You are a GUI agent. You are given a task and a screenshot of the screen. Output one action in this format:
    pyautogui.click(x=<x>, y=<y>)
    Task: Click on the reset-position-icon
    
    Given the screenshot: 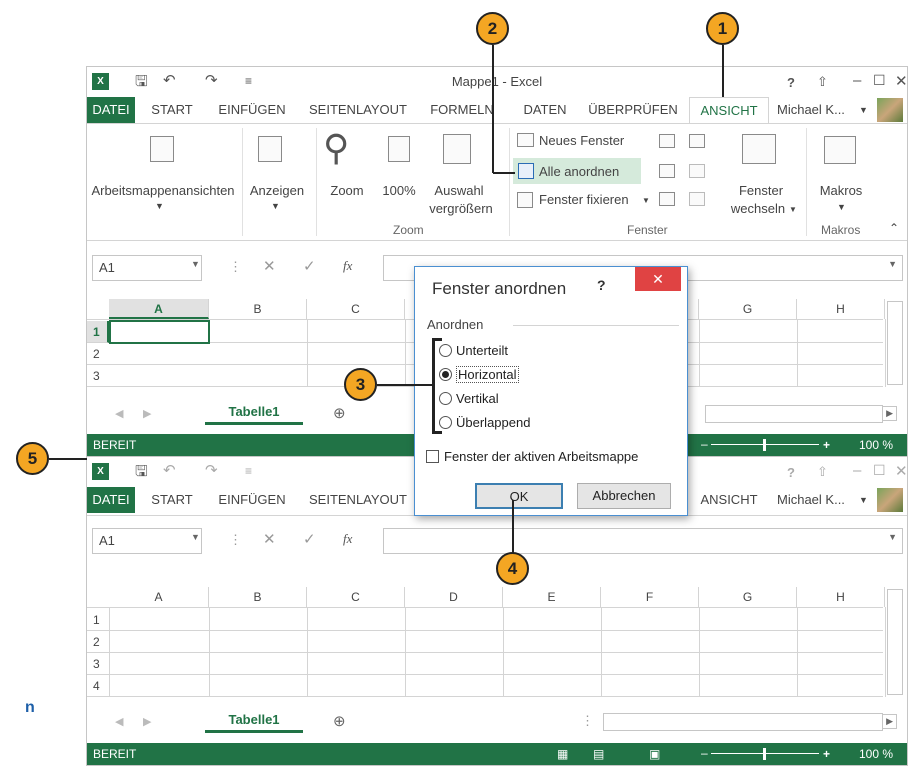 What is the action you would take?
    pyautogui.click(x=697, y=199)
    